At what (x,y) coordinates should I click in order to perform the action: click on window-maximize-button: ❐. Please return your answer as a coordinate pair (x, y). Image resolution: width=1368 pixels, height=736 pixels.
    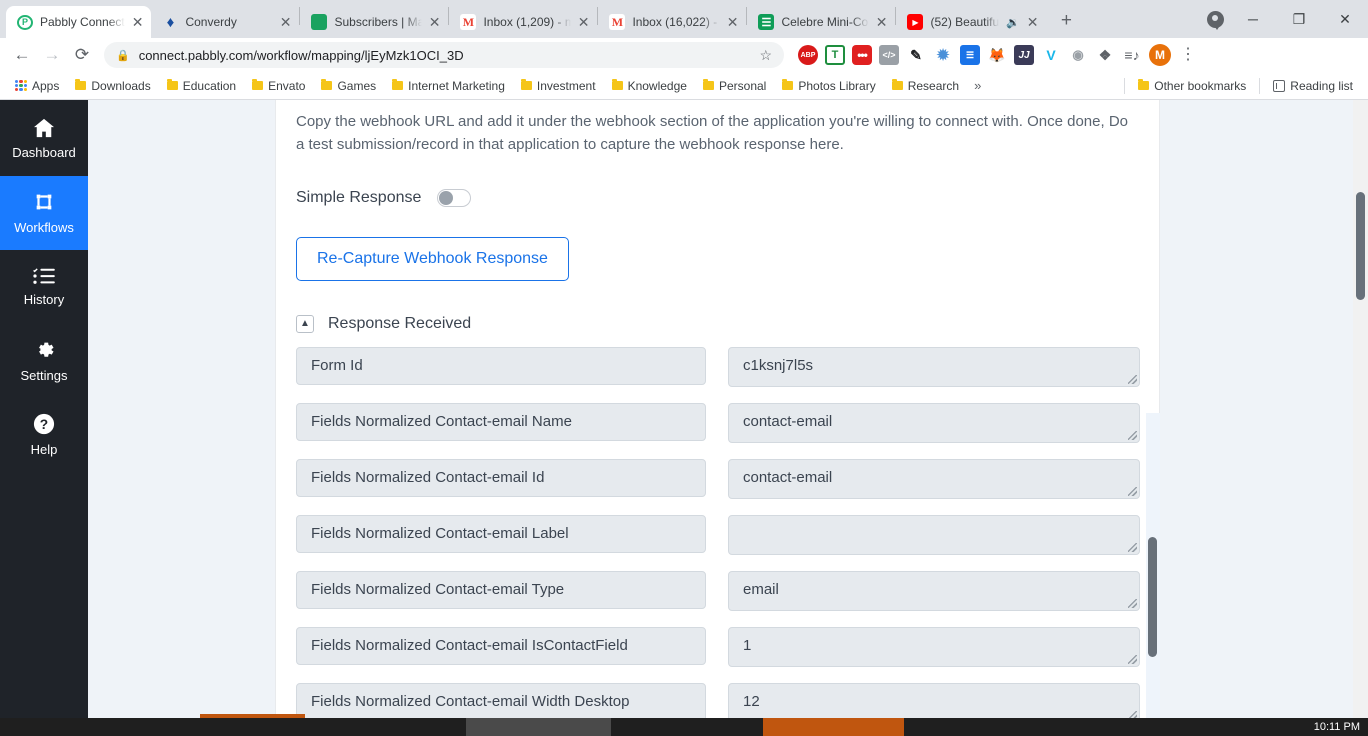
    Looking at the image, I should click on (1299, 19).